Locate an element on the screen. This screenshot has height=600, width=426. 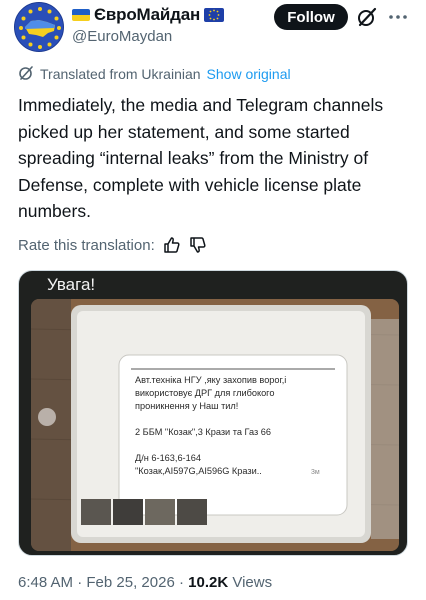
account-handle: @EuroMaydan is located at coordinates (122, 36).